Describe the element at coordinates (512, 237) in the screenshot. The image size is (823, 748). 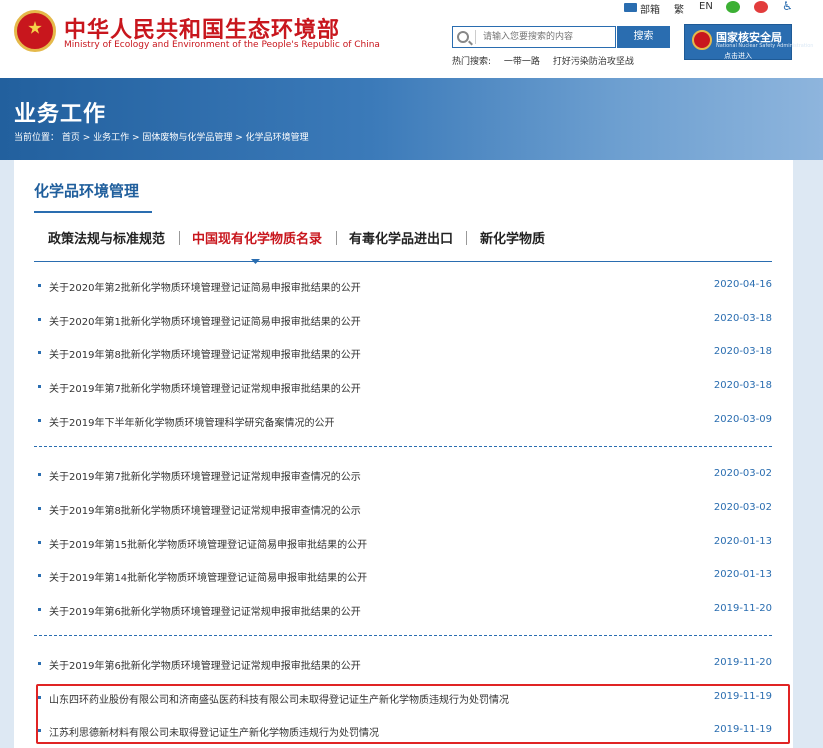
I see `tab-new-chemicals: 新化学物质` at that location.